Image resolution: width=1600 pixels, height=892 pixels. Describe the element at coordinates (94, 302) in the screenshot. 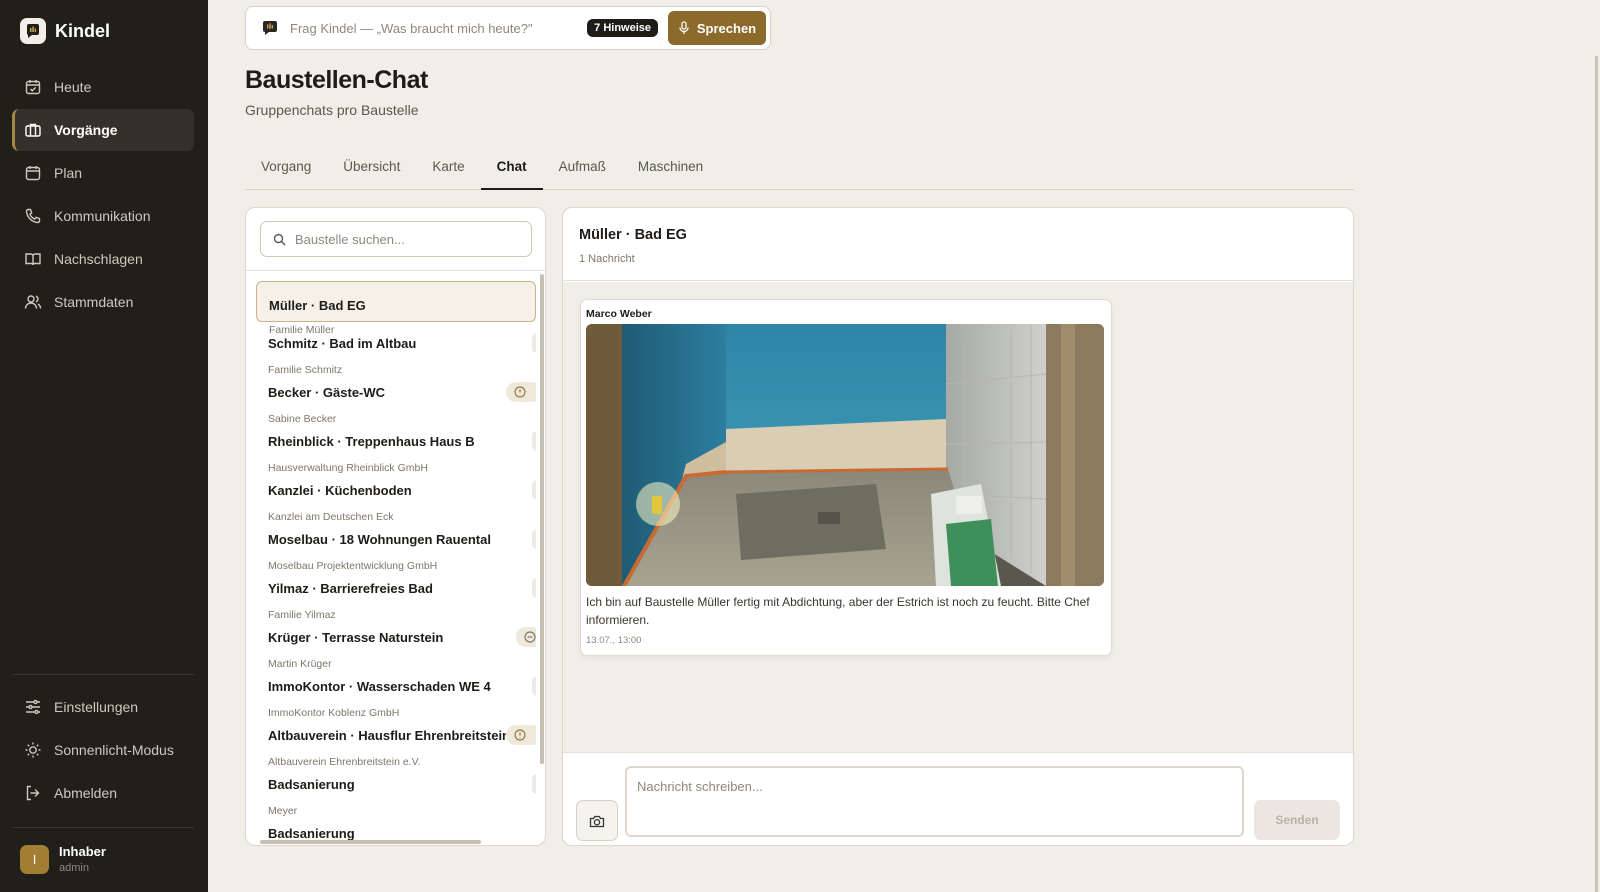

I see `nav-label: Stammdaten` at that location.